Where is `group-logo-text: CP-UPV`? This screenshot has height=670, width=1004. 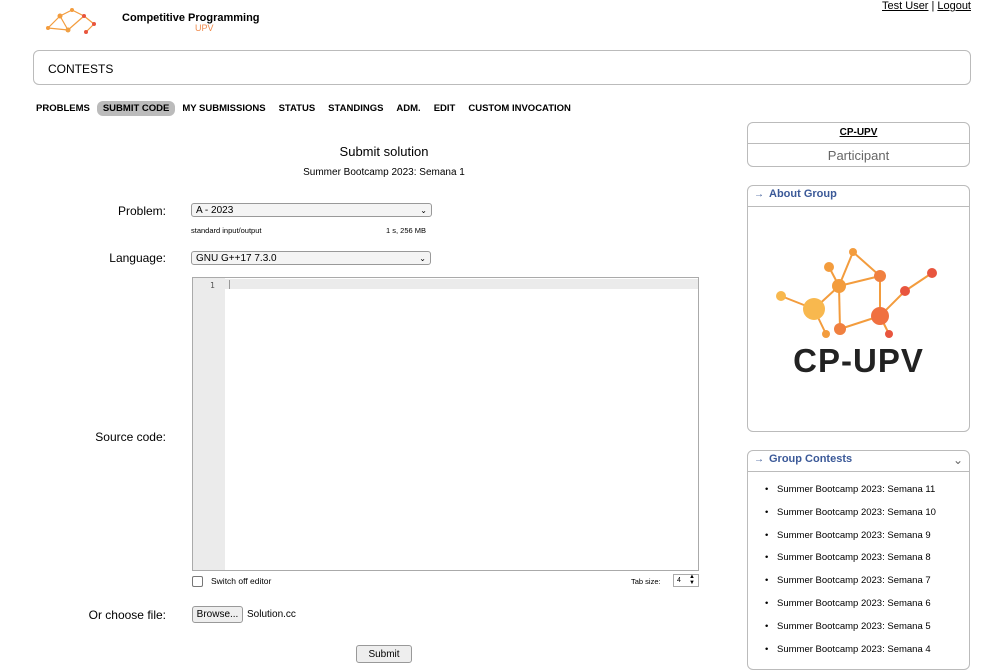 group-logo-text: CP-UPV is located at coordinates (858, 360).